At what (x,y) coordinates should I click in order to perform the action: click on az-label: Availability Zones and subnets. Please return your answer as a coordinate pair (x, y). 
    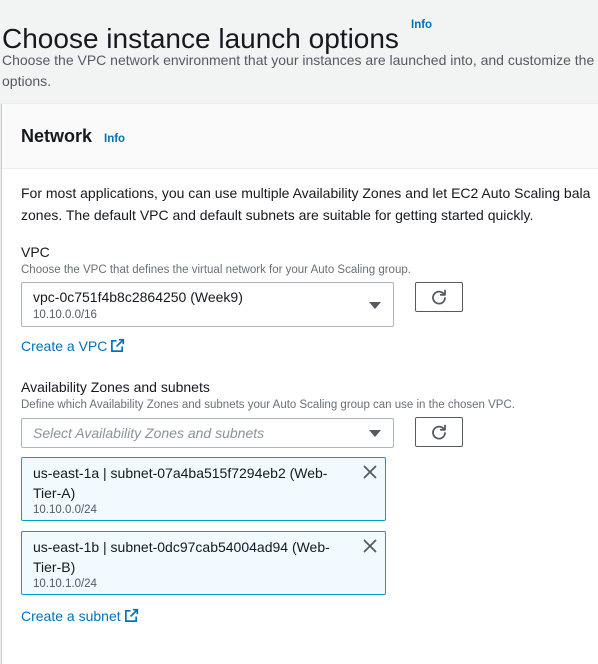
    Looking at the image, I should click on (115, 387).